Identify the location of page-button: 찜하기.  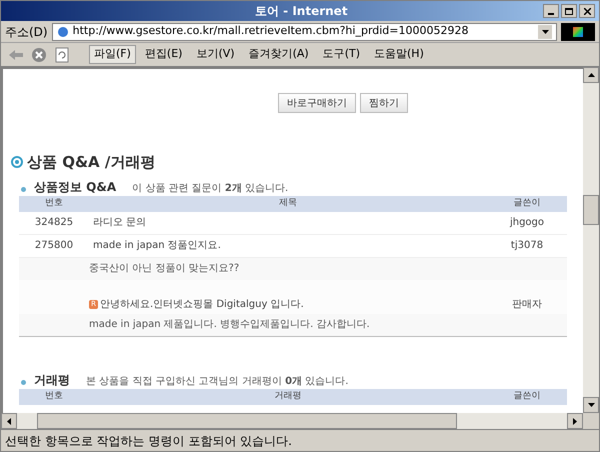
(384, 103).